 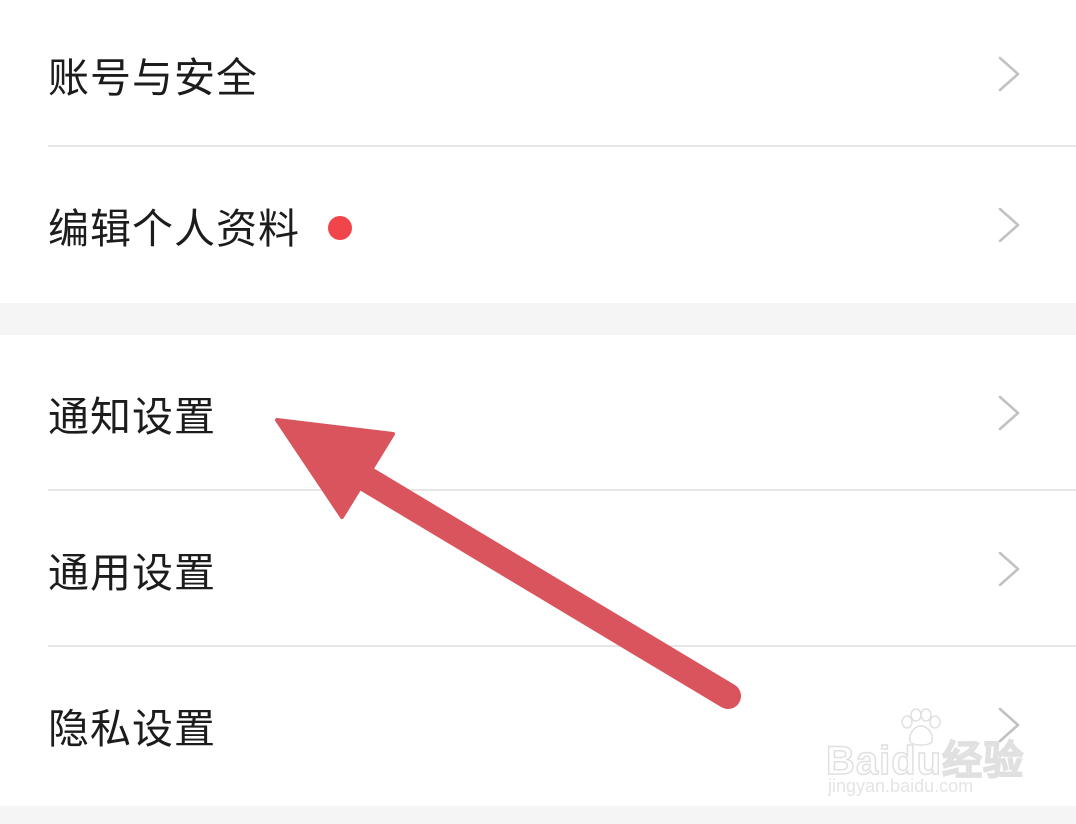 What do you see at coordinates (153, 77) in the screenshot?
I see `settings-item-label: 账号与安全` at bounding box center [153, 77].